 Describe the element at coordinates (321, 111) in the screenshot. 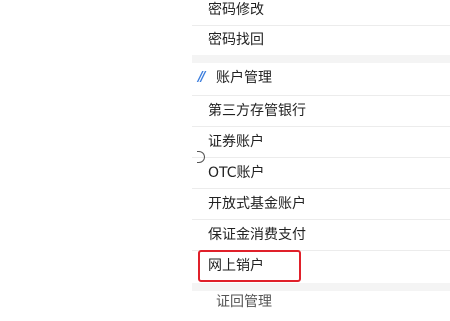

I see `menu-item-third-party-custody-bank: 第三方存管银行` at that location.